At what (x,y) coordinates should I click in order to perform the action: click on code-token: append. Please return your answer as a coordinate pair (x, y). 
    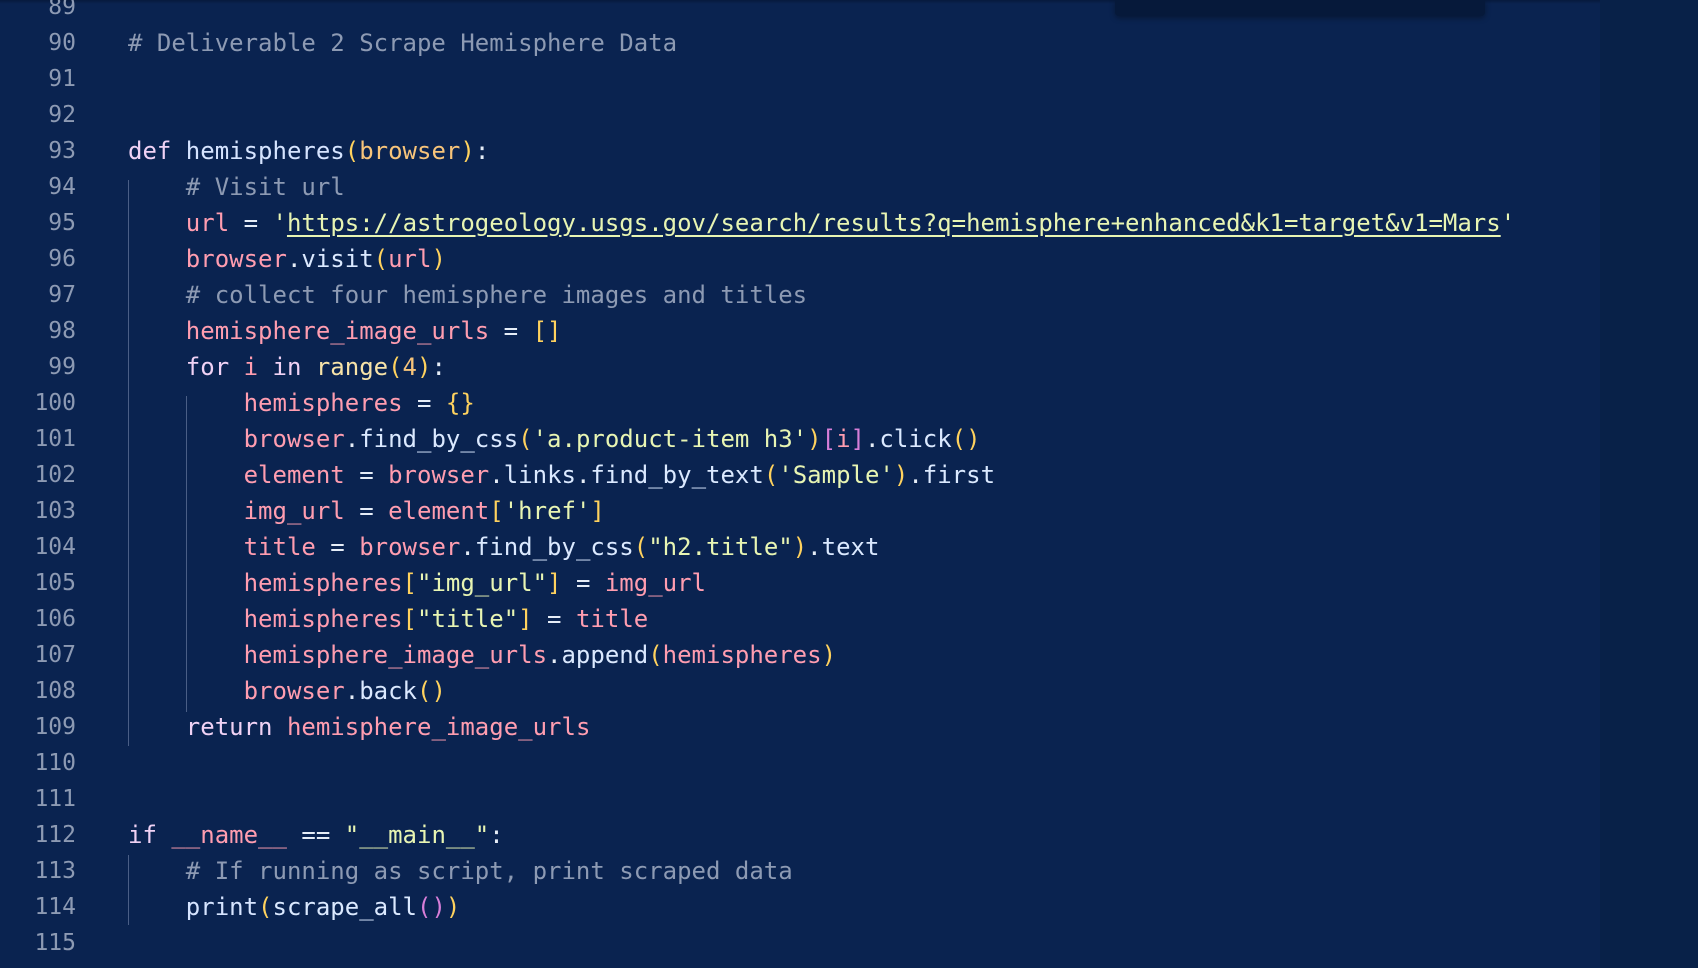
    Looking at the image, I should click on (605, 655).